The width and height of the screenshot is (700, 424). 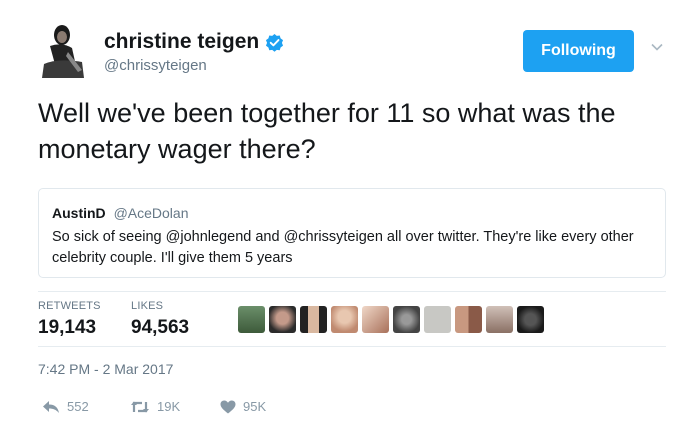 What do you see at coordinates (391, 319) in the screenshot?
I see `liker-avatars` at bounding box center [391, 319].